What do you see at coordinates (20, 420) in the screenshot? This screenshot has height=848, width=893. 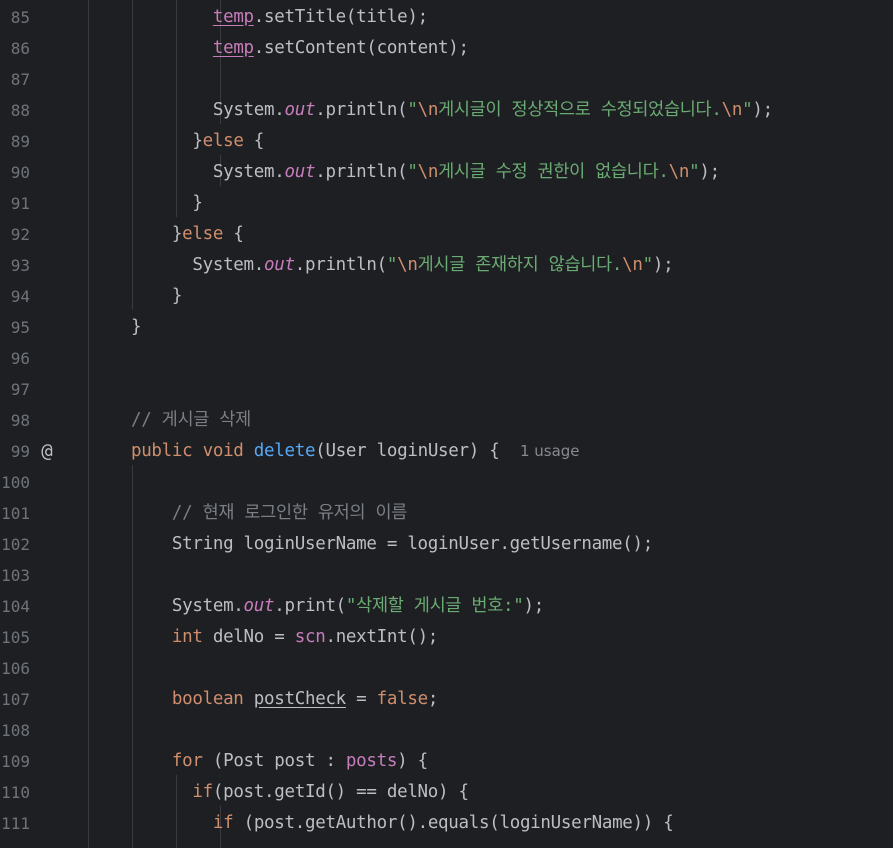 I see `line-number: 98` at bounding box center [20, 420].